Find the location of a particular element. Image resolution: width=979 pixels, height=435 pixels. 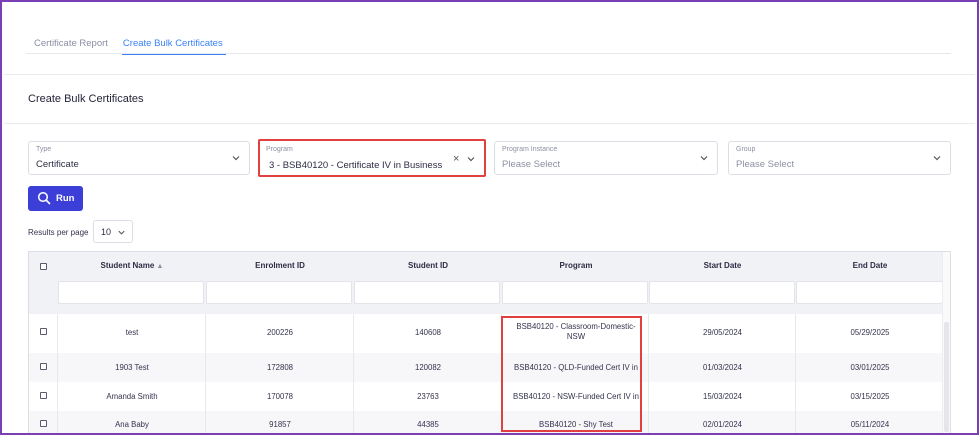

program-label: Program is located at coordinates (279, 149).